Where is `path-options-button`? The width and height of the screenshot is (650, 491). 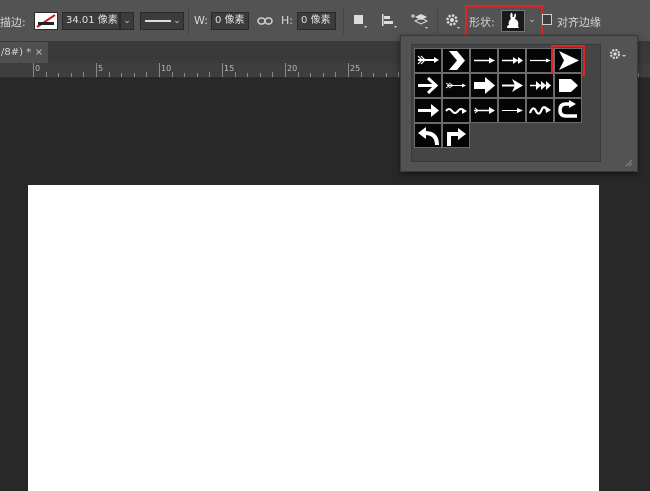
path-options-button is located at coordinates (453, 21).